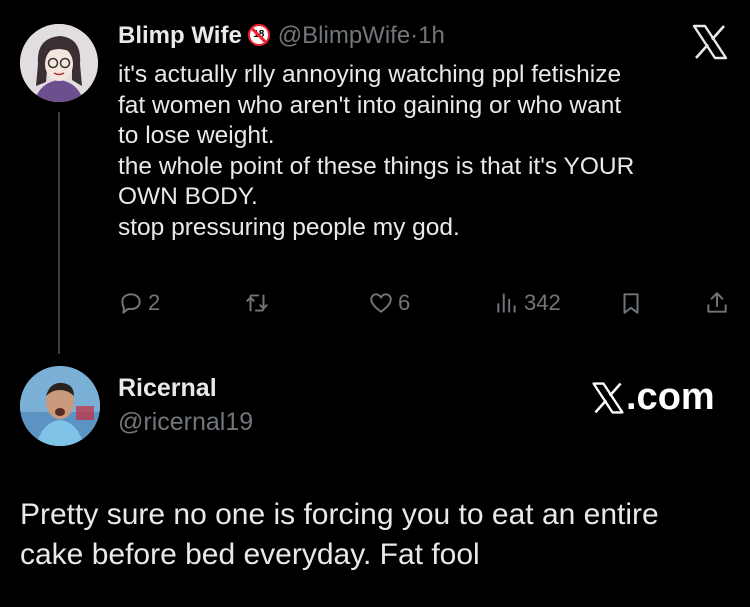 The image size is (750, 607). I want to click on reply-icon, so click(131, 303).